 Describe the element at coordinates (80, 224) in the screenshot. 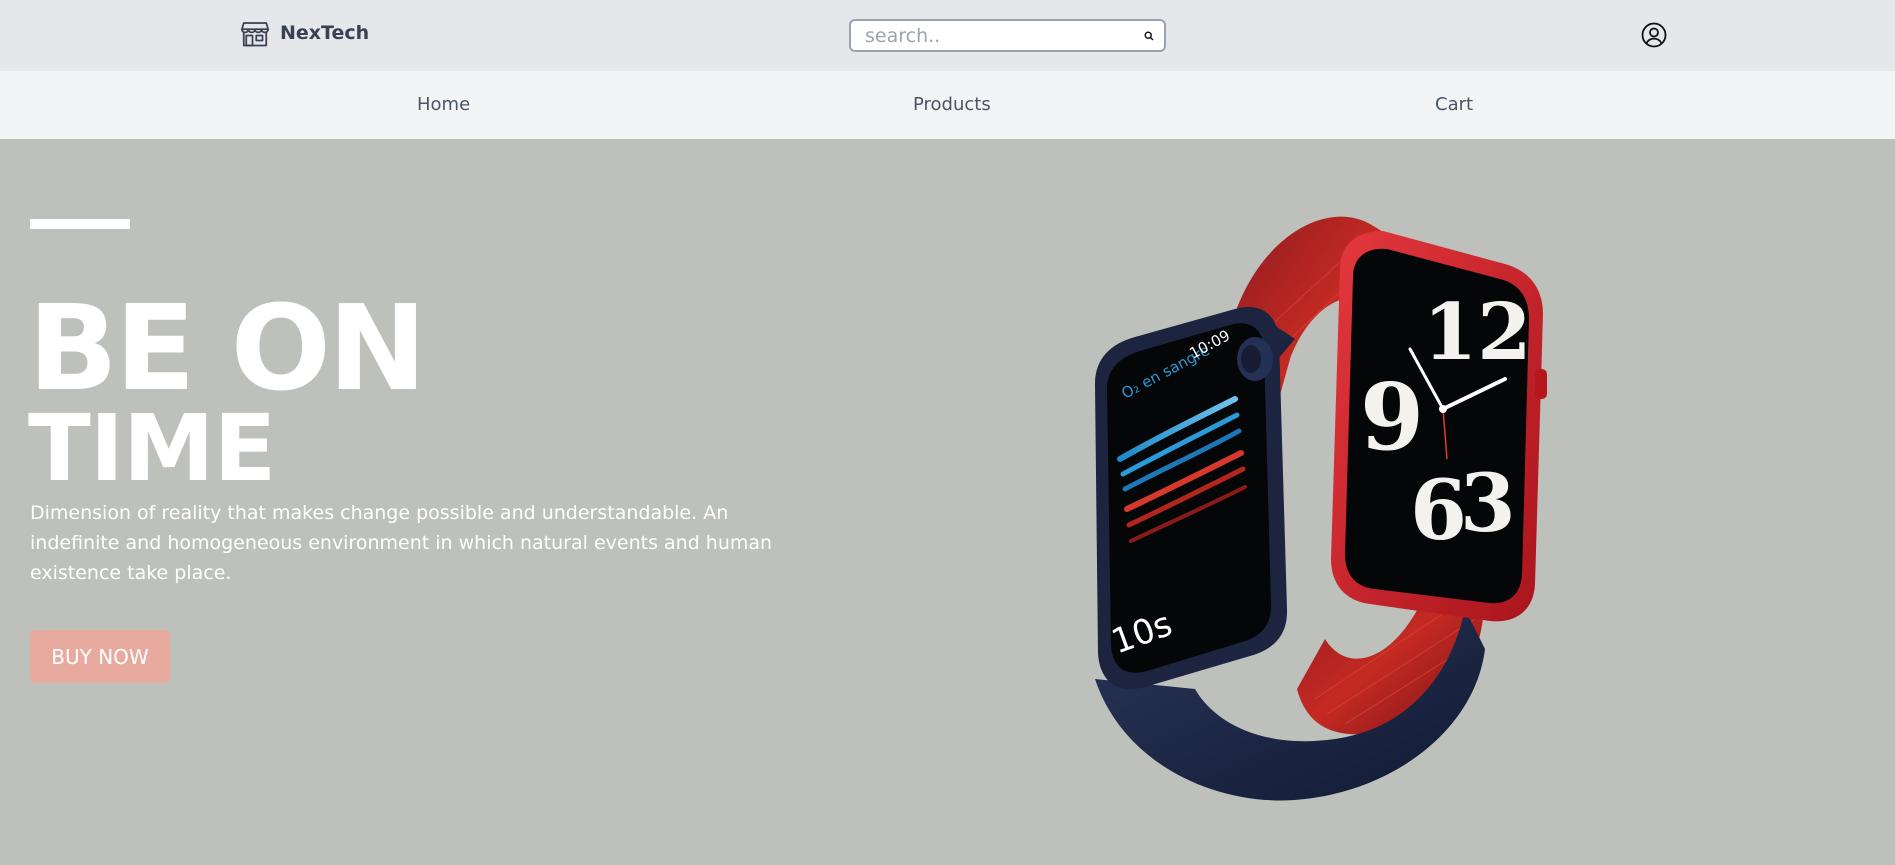

I see `accent-divider` at that location.